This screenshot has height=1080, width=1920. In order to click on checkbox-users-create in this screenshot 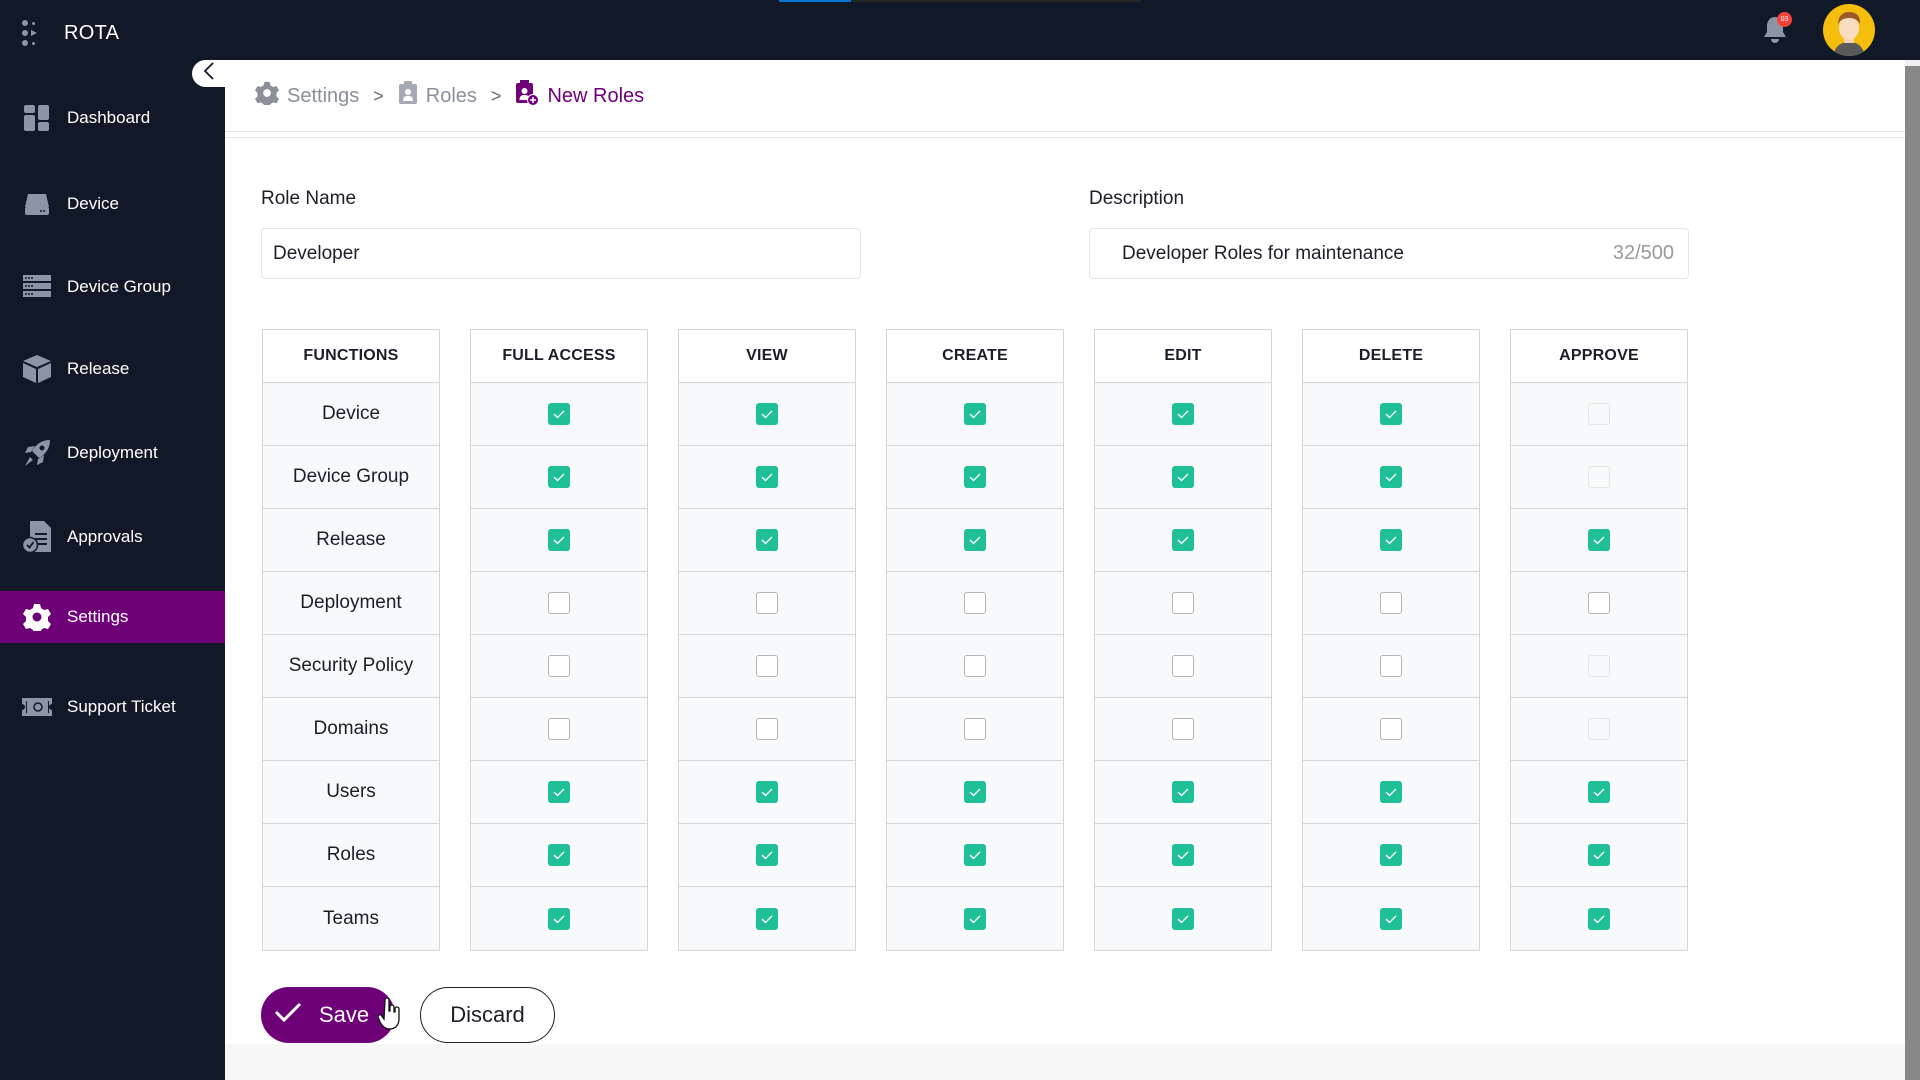, I will do `click(975, 792)`.